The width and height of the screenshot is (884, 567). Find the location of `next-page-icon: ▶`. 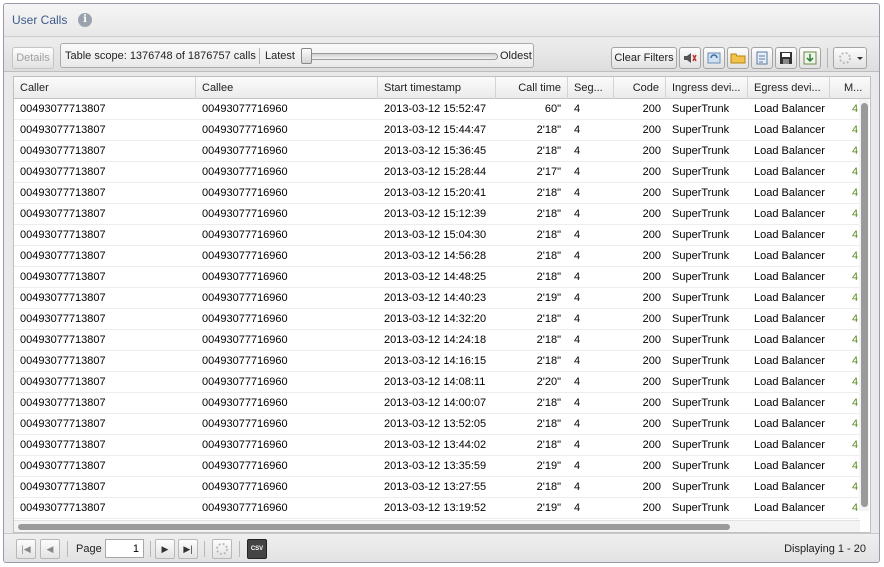

next-page-icon: ▶ is located at coordinates (165, 549).